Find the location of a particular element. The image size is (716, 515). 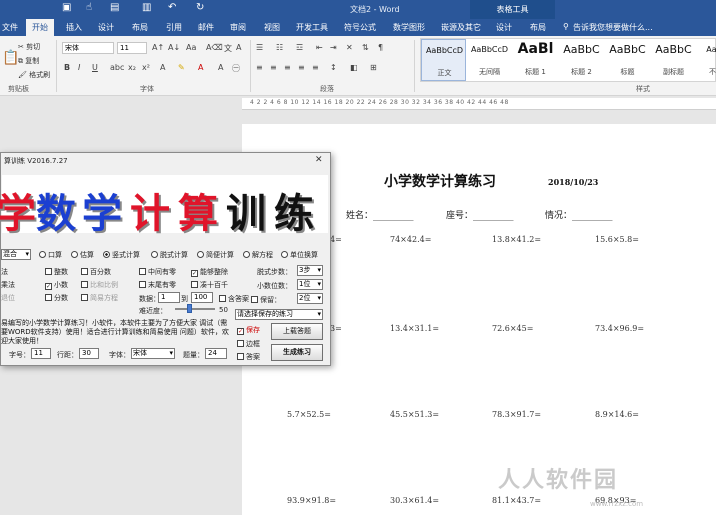

difficulty-slider-track is located at coordinates (195, 309).